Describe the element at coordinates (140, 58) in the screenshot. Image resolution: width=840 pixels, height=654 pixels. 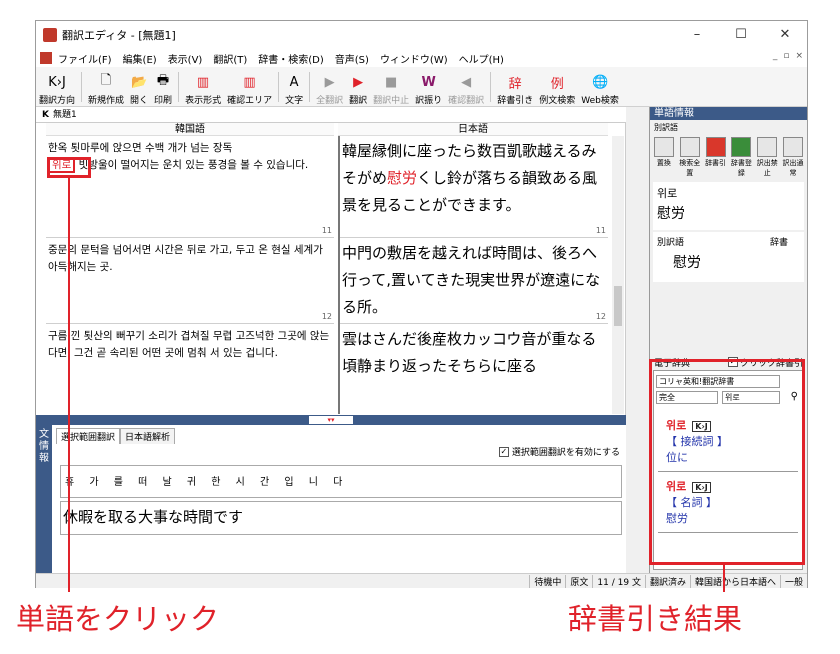
I see `menu-edit: 編集(E)` at that location.